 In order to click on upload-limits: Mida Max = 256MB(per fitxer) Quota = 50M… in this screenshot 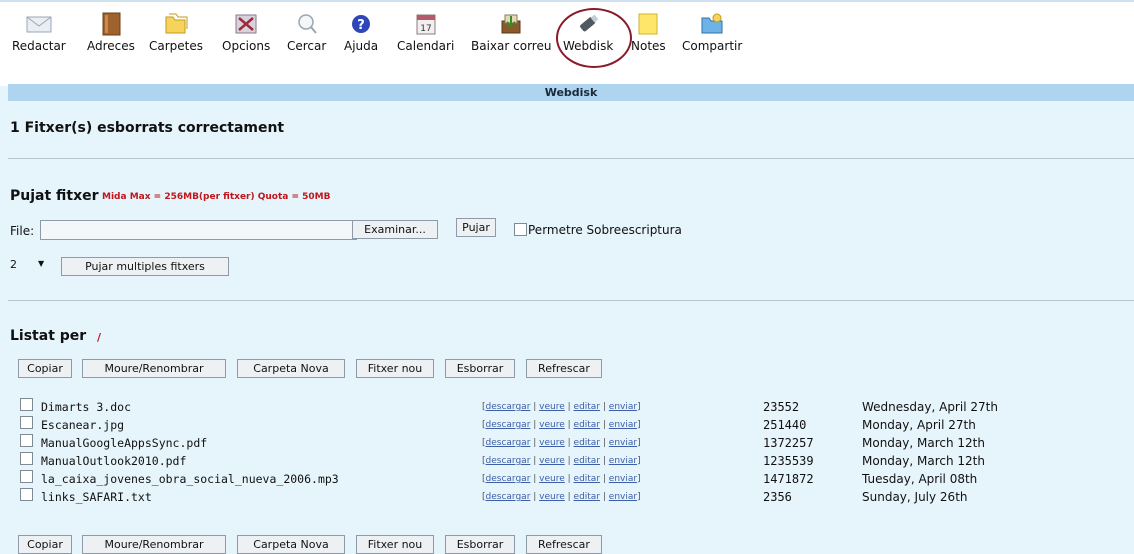, I will do `click(216, 197)`.